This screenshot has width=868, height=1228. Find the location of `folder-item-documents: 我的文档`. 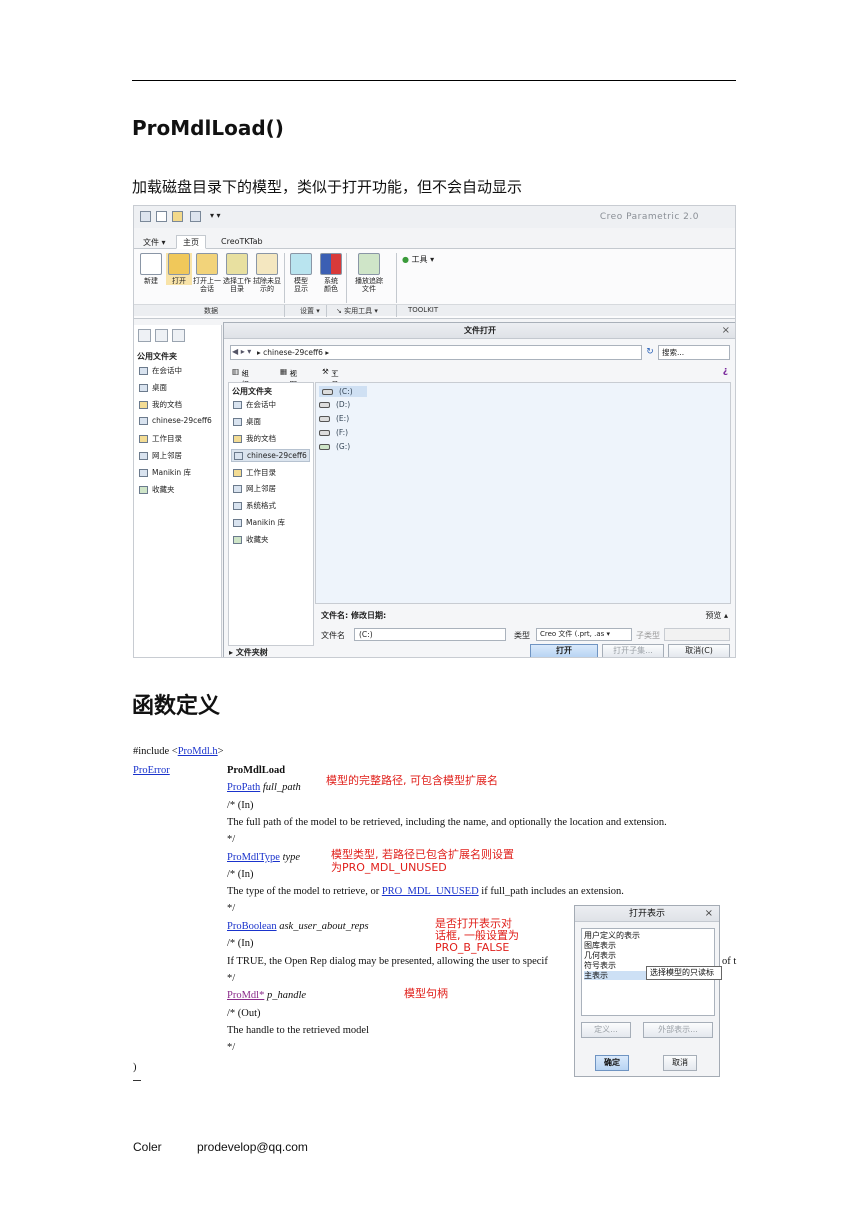

folder-item-documents: 我的文档 is located at coordinates (254, 438).